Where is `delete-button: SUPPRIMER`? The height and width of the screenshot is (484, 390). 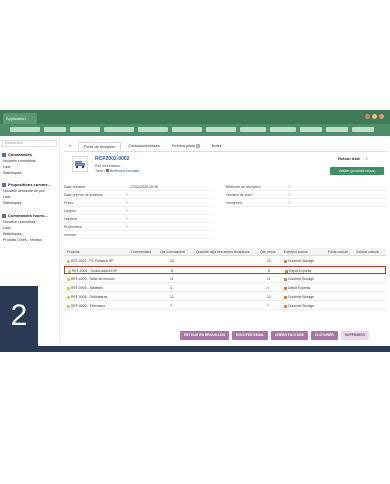
delete-button: SUPPRIMER is located at coordinates (354, 335).